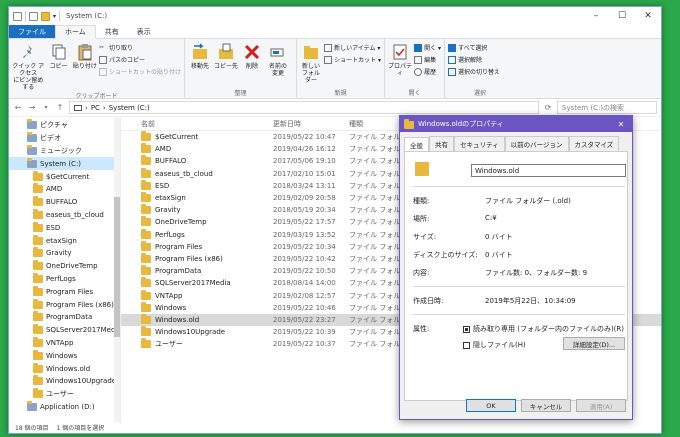  I want to click on delete-button: 削除, so click(252, 64).